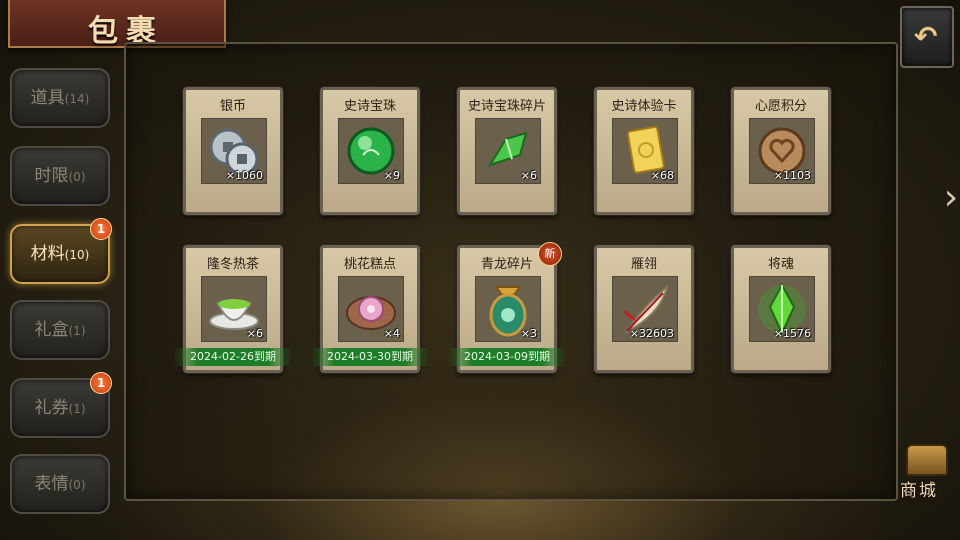 This screenshot has width=960, height=540. I want to click on item-quantity: ×9, so click(391, 175).